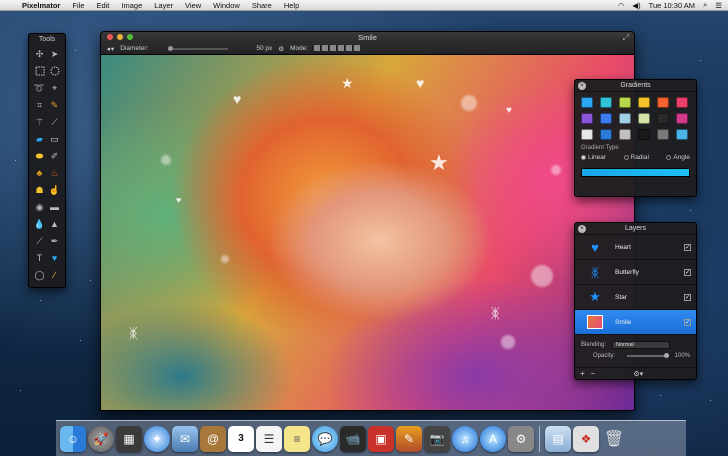 The height and width of the screenshot is (456, 728). What do you see at coordinates (648, 355) in the screenshot?
I see `opacity-slider` at bounding box center [648, 355].